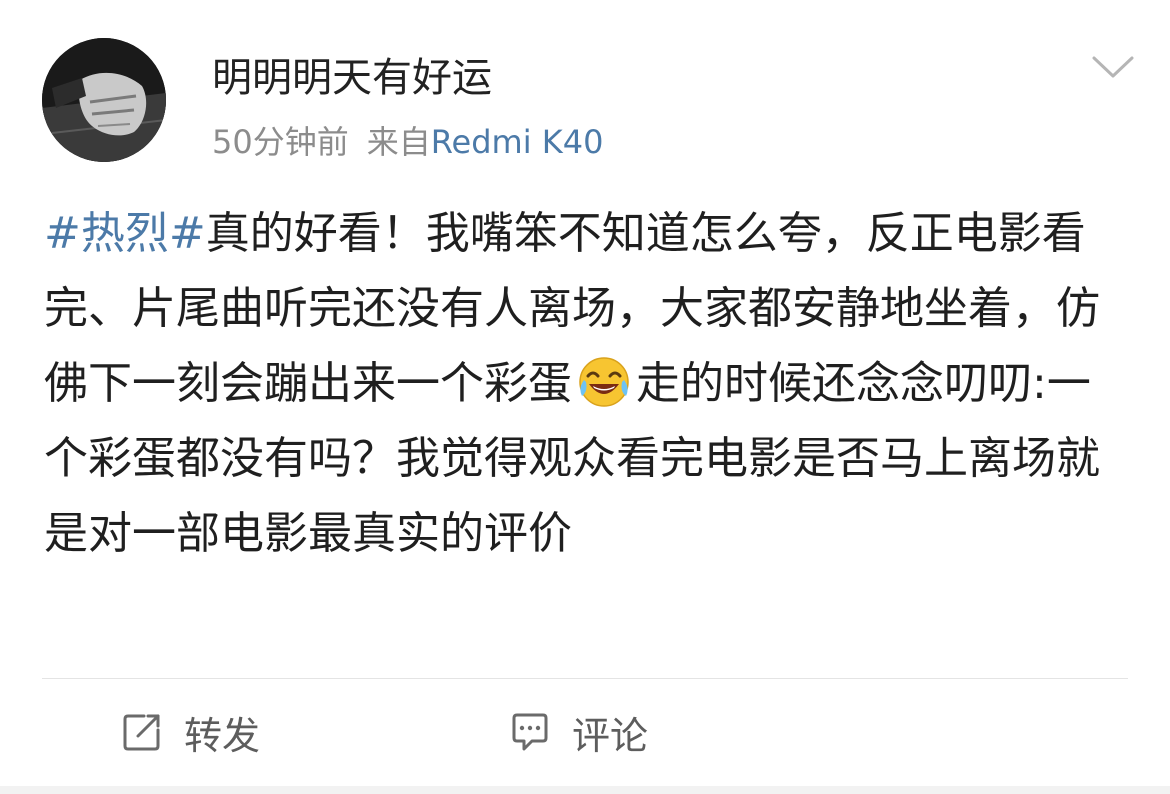 This screenshot has height=794, width=1170. What do you see at coordinates (222, 735) in the screenshot?
I see `repost-label: 转发` at bounding box center [222, 735].